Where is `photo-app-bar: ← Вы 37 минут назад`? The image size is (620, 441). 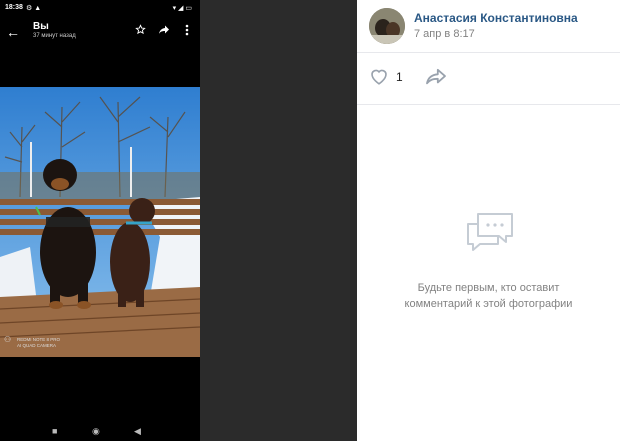
photo-app-bar: ← Вы 37 минут назад is located at coordinates (100, 33).